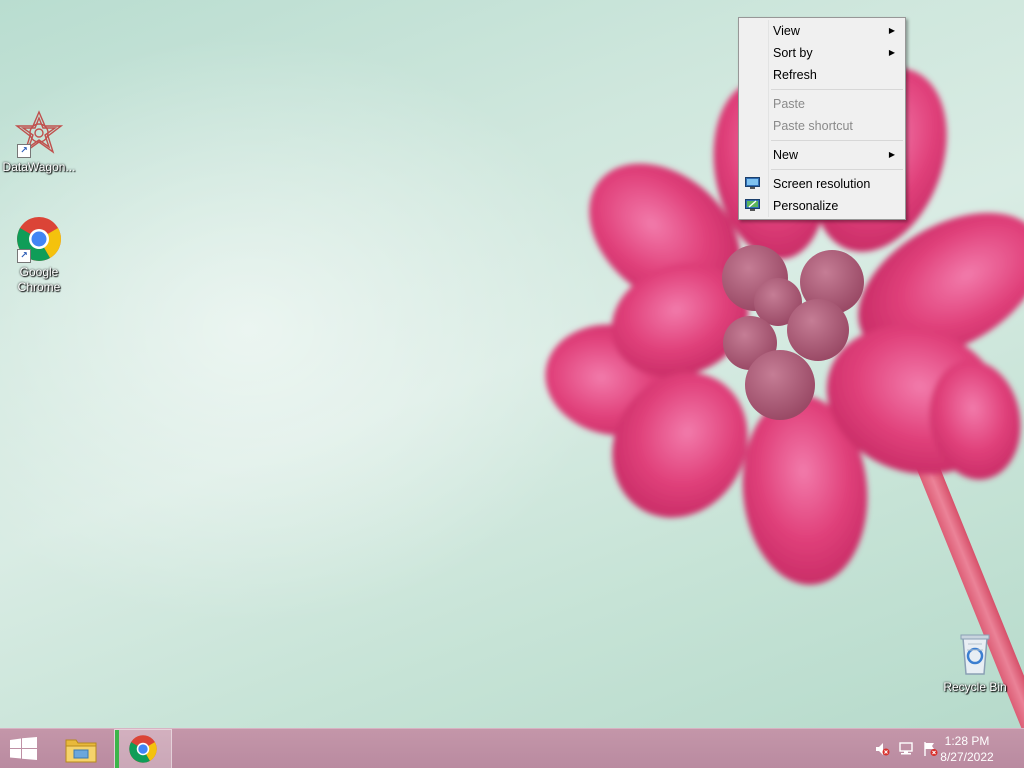 This screenshot has width=1024, height=768. Describe the element at coordinates (967, 749) in the screenshot. I see `system-clock: 1:28 PM 8/27/2022` at that location.